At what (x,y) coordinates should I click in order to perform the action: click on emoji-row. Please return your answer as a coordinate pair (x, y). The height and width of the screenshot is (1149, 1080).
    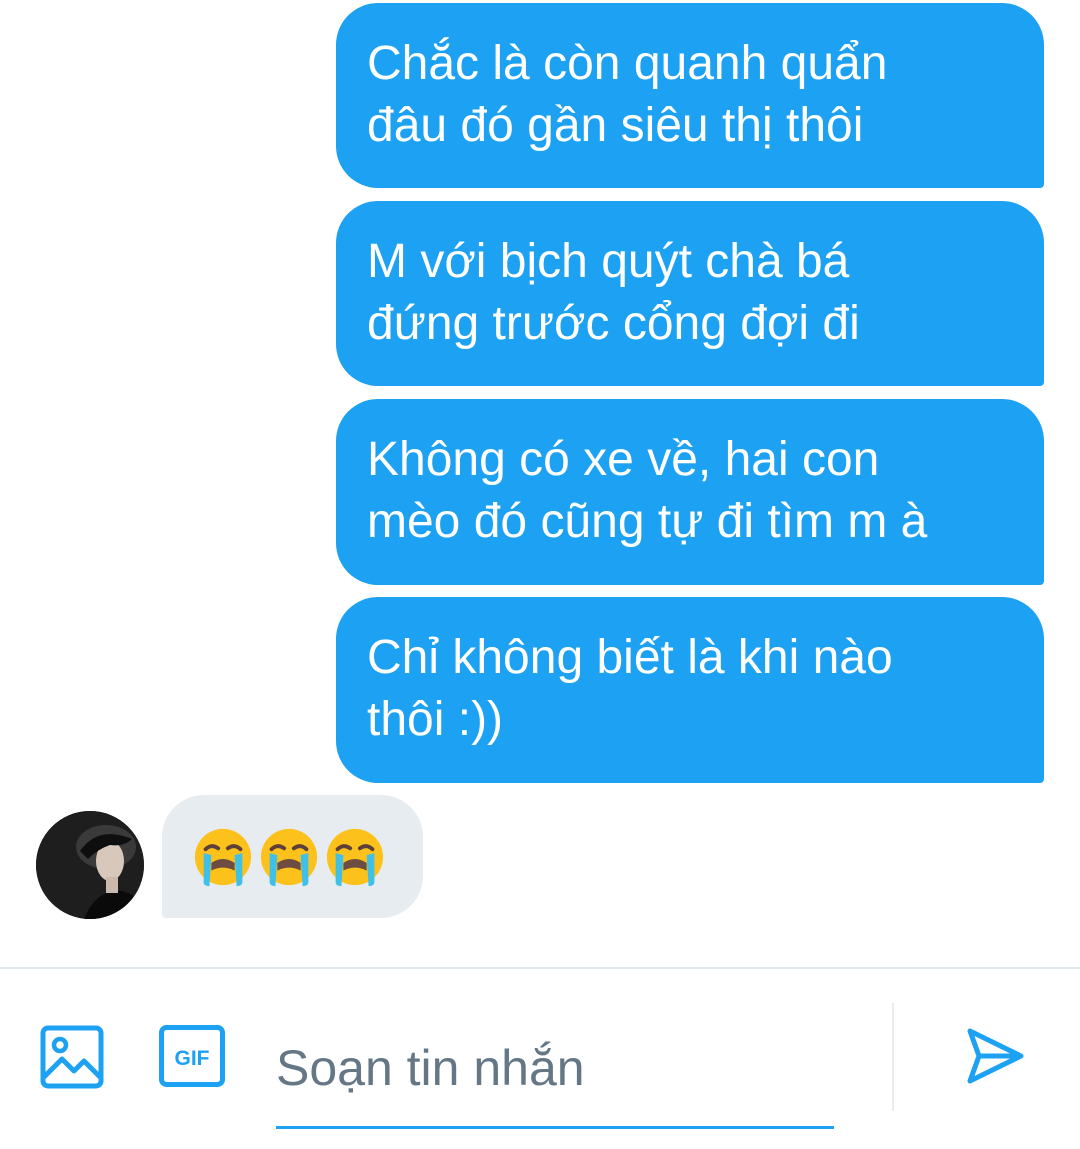
    Looking at the image, I should click on (289, 857).